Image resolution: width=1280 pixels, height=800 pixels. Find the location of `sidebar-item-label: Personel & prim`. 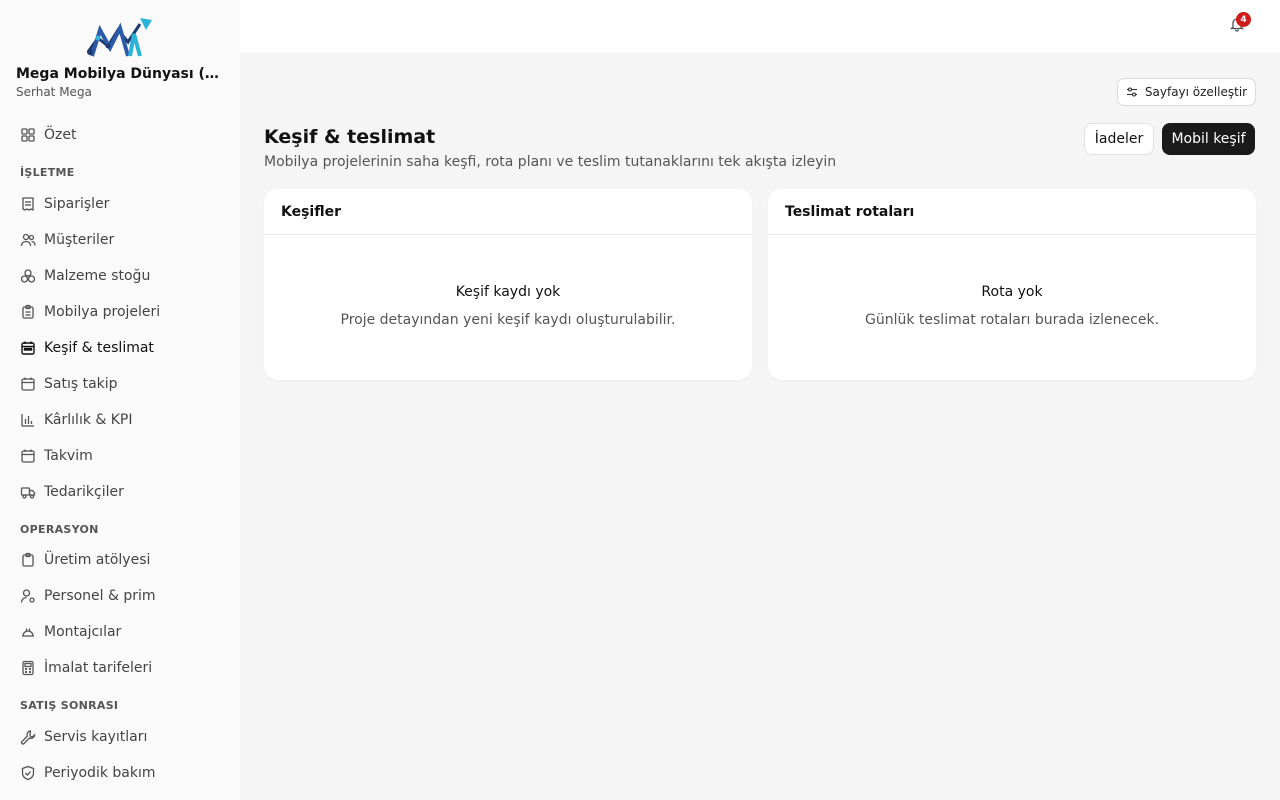

sidebar-item-label: Personel & prim is located at coordinates (100, 596).